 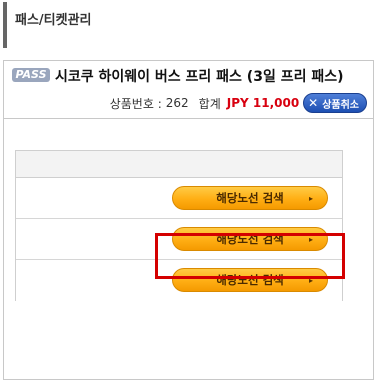 What do you see at coordinates (31, 75) in the screenshot?
I see `pass-badge: PASS` at bounding box center [31, 75].